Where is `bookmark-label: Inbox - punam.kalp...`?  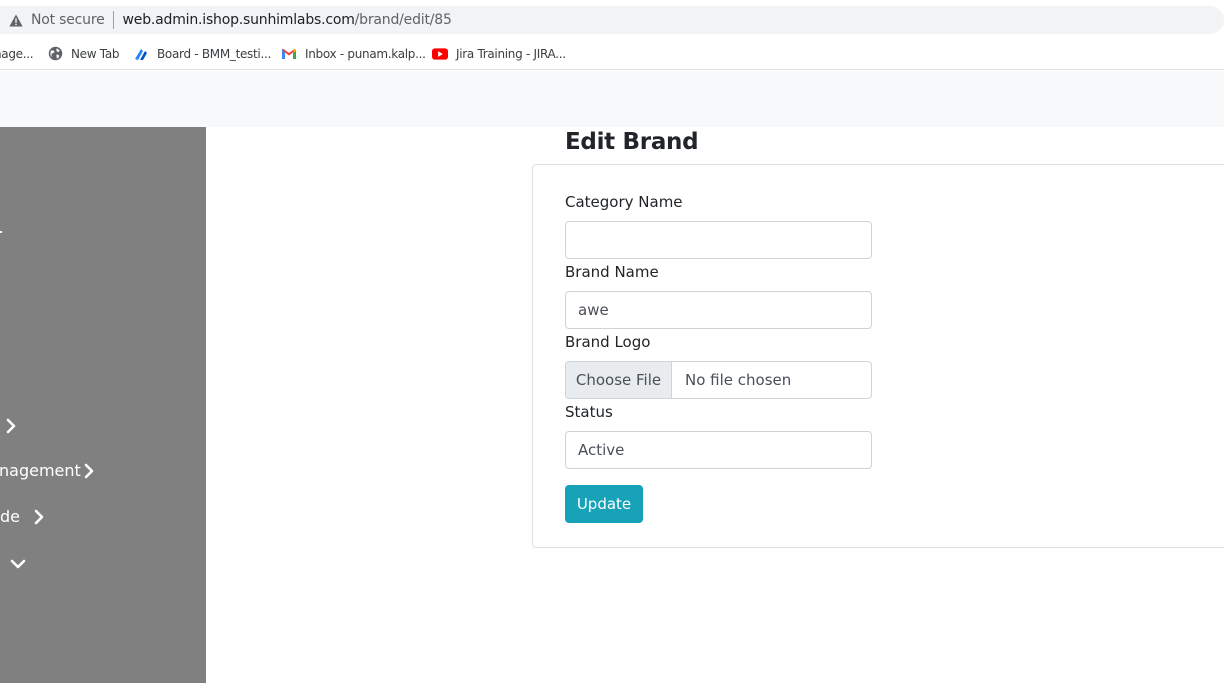 bookmark-label: Inbox - punam.kalp... is located at coordinates (365, 53).